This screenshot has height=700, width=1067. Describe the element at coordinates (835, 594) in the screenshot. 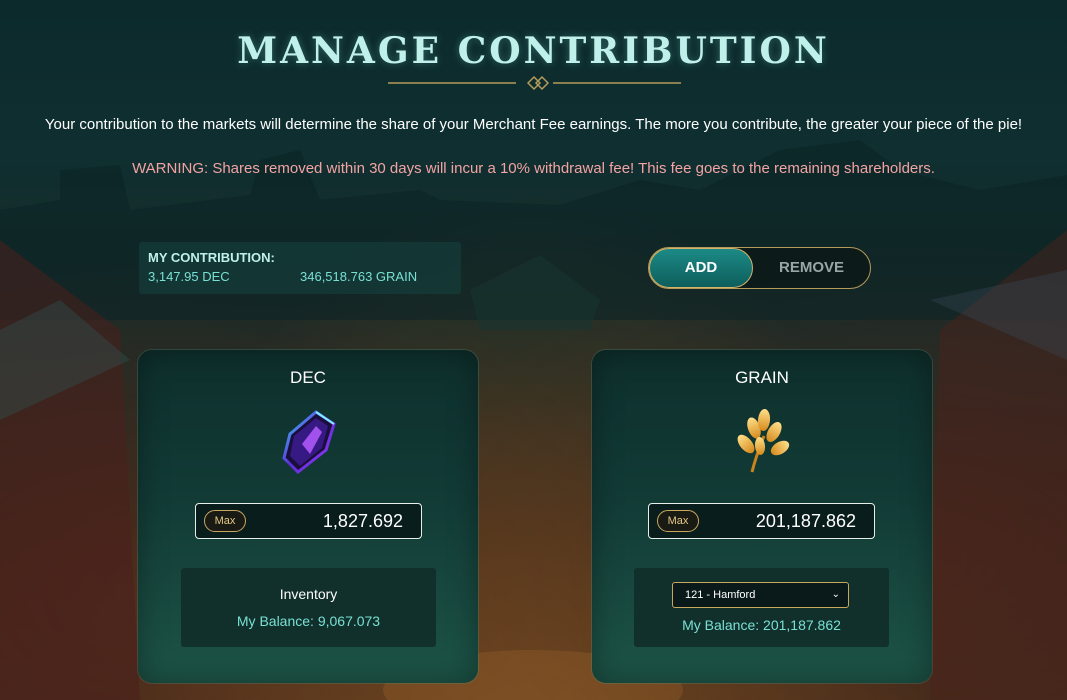

I see `chevron-down-icon: ⌄` at that location.